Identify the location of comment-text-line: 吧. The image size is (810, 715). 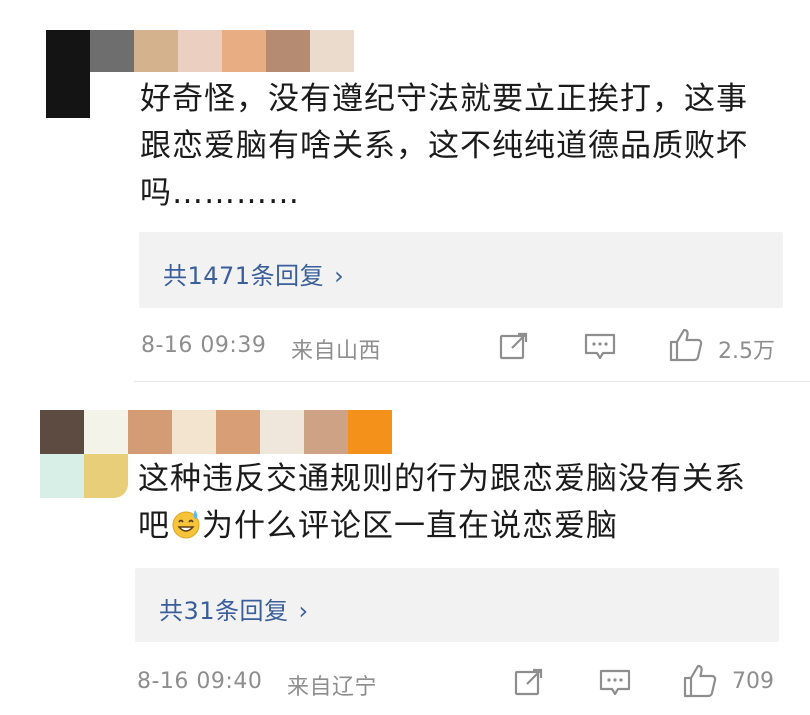
(154, 526).